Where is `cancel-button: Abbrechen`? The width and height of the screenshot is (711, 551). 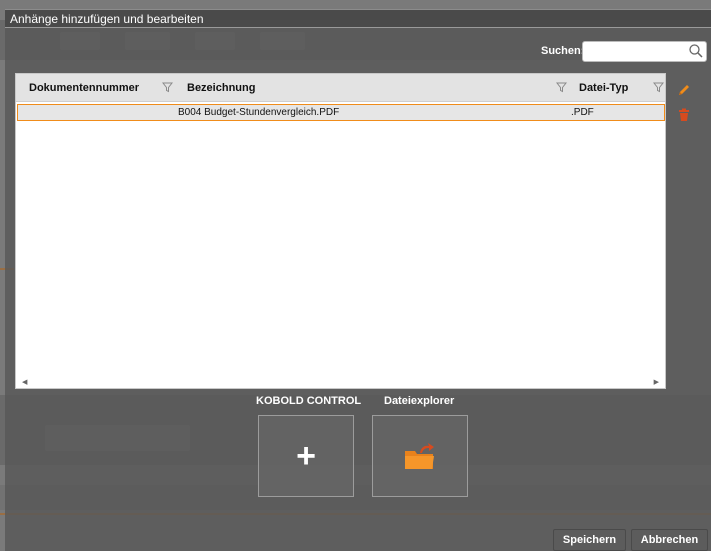
cancel-button: Abbrechen is located at coordinates (669, 540).